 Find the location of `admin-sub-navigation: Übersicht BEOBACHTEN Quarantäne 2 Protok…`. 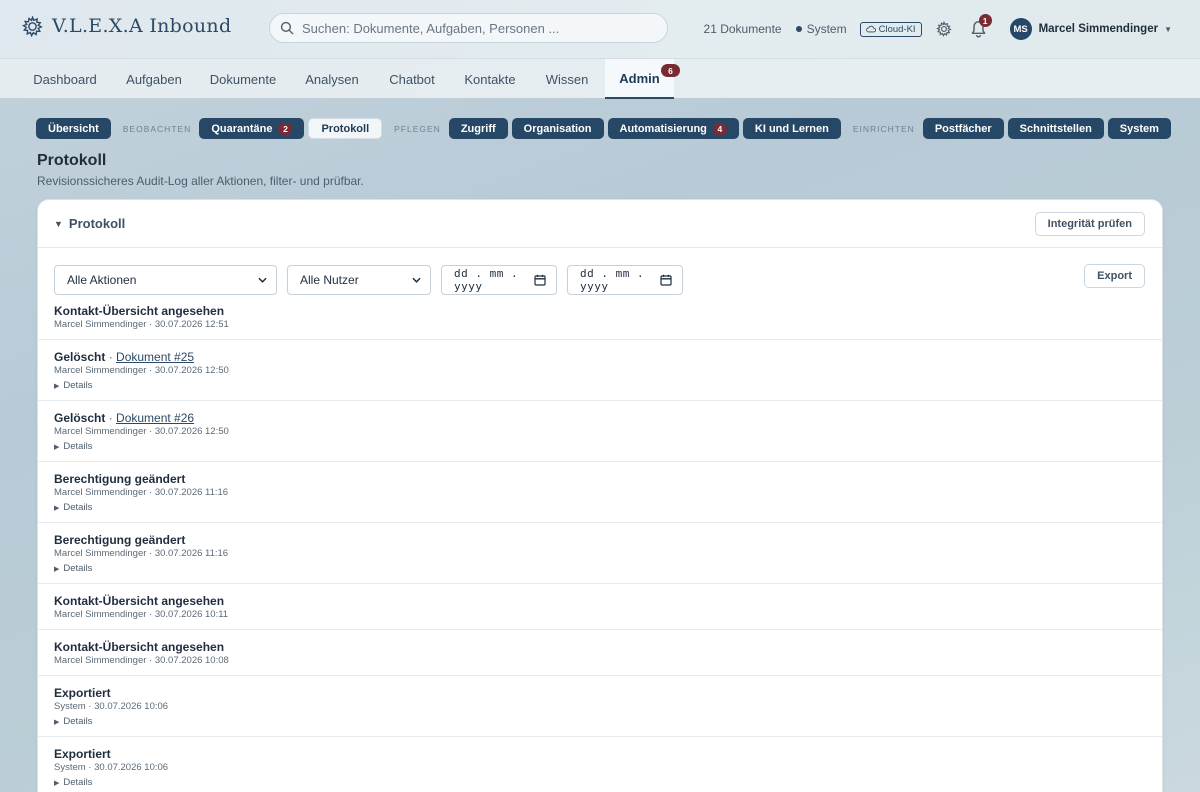

admin-sub-navigation: Übersicht BEOBACHTEN Quarantäne 2 Protok… is located at coordinates (605, 128).